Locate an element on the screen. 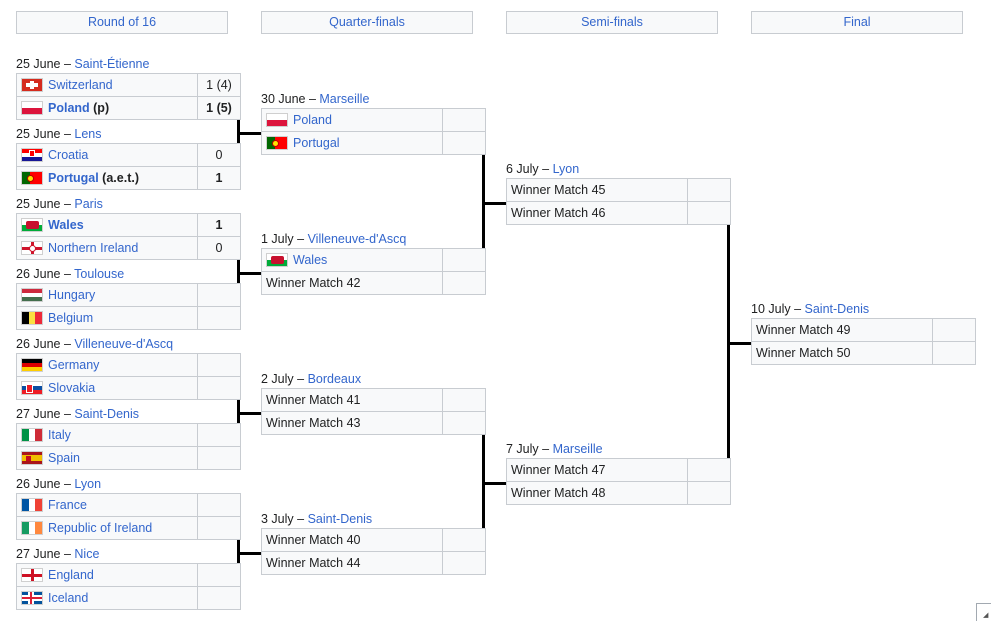  match-venue-link: Saint-Étienne is located at coordinates (111, 64).